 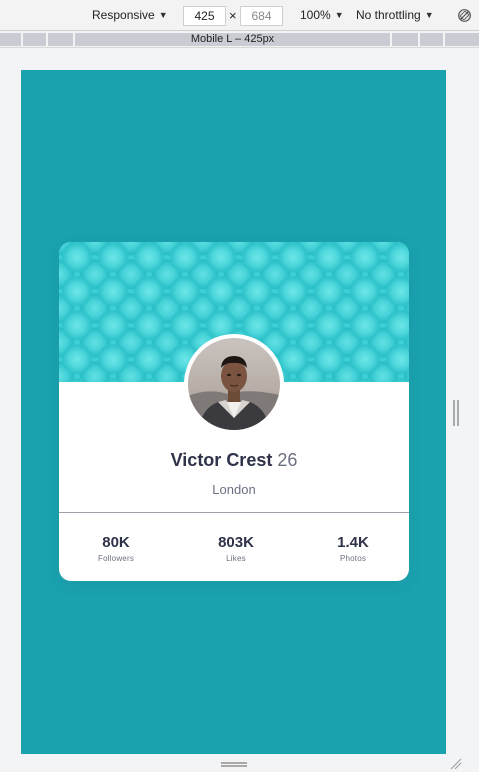 What do you see at coordinates (464, 15) in the screenshot?
I see `rotate-icon` at bounding box center [464, 15].